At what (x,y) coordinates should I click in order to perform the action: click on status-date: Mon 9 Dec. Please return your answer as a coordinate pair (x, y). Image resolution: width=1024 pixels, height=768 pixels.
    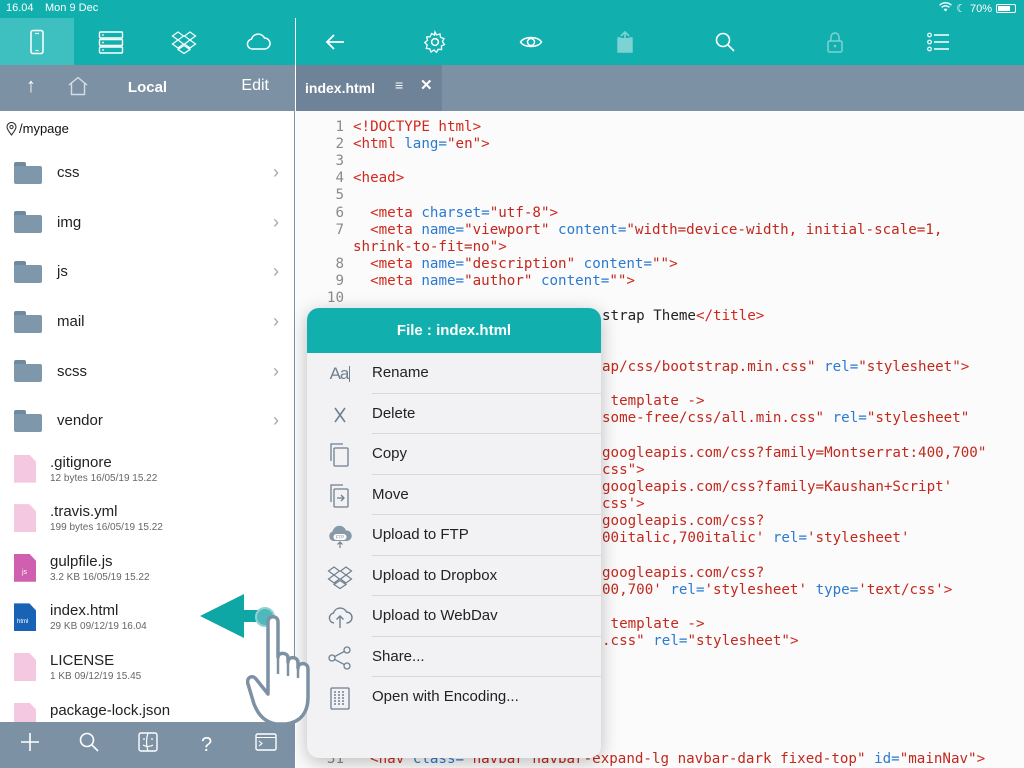
    Looking at the image, I should click on (72, 8).